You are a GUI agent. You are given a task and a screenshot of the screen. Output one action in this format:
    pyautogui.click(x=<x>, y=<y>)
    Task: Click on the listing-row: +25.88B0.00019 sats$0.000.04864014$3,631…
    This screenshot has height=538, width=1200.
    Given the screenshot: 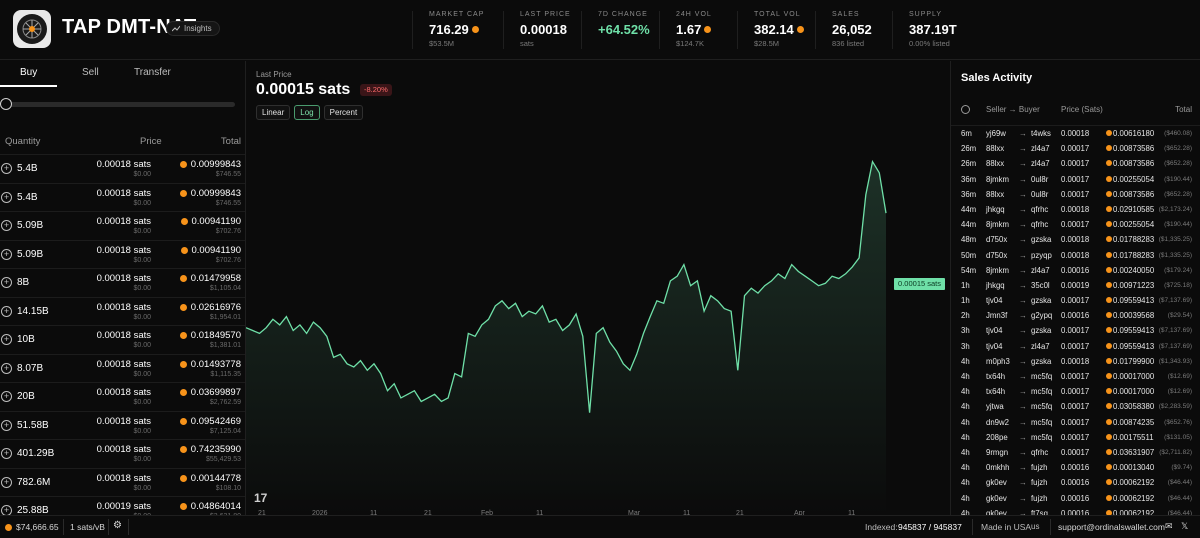 What is the action you would take?
    pyautogui.click(x=122, y=505)
    